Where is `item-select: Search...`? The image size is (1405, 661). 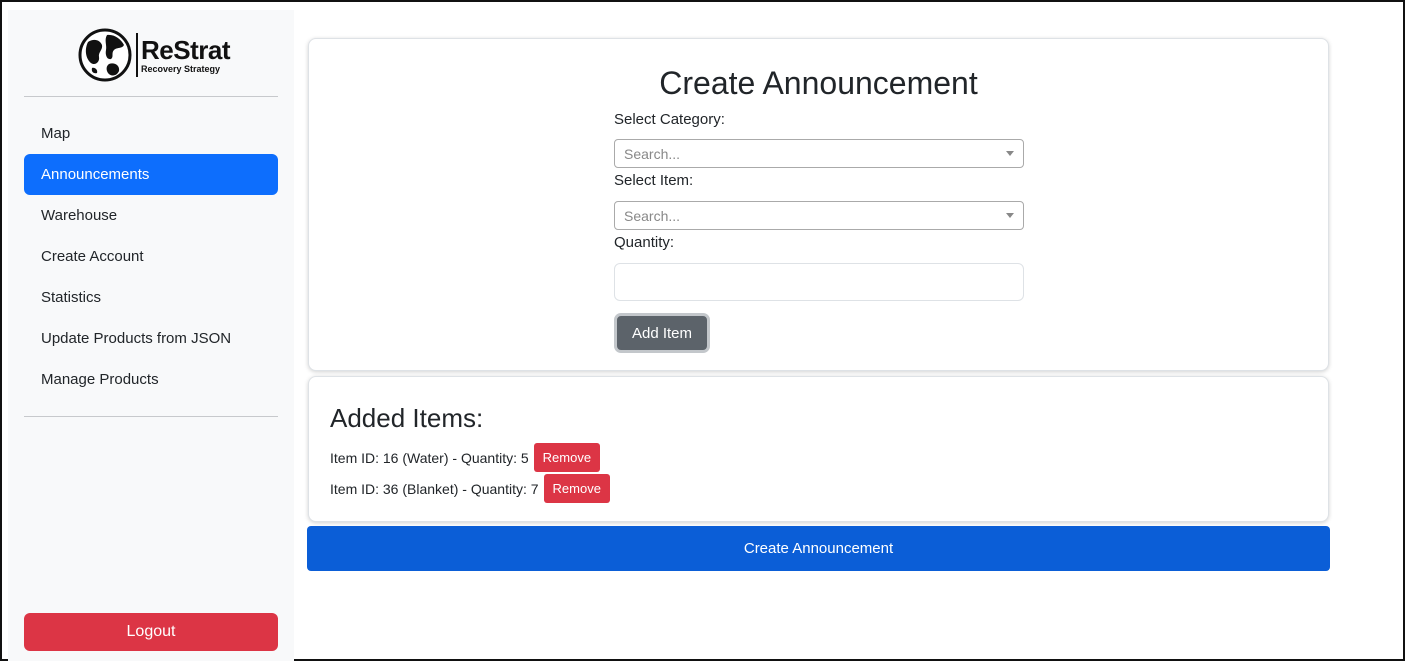
item-select: Search... is located at coordinates (819, 215).